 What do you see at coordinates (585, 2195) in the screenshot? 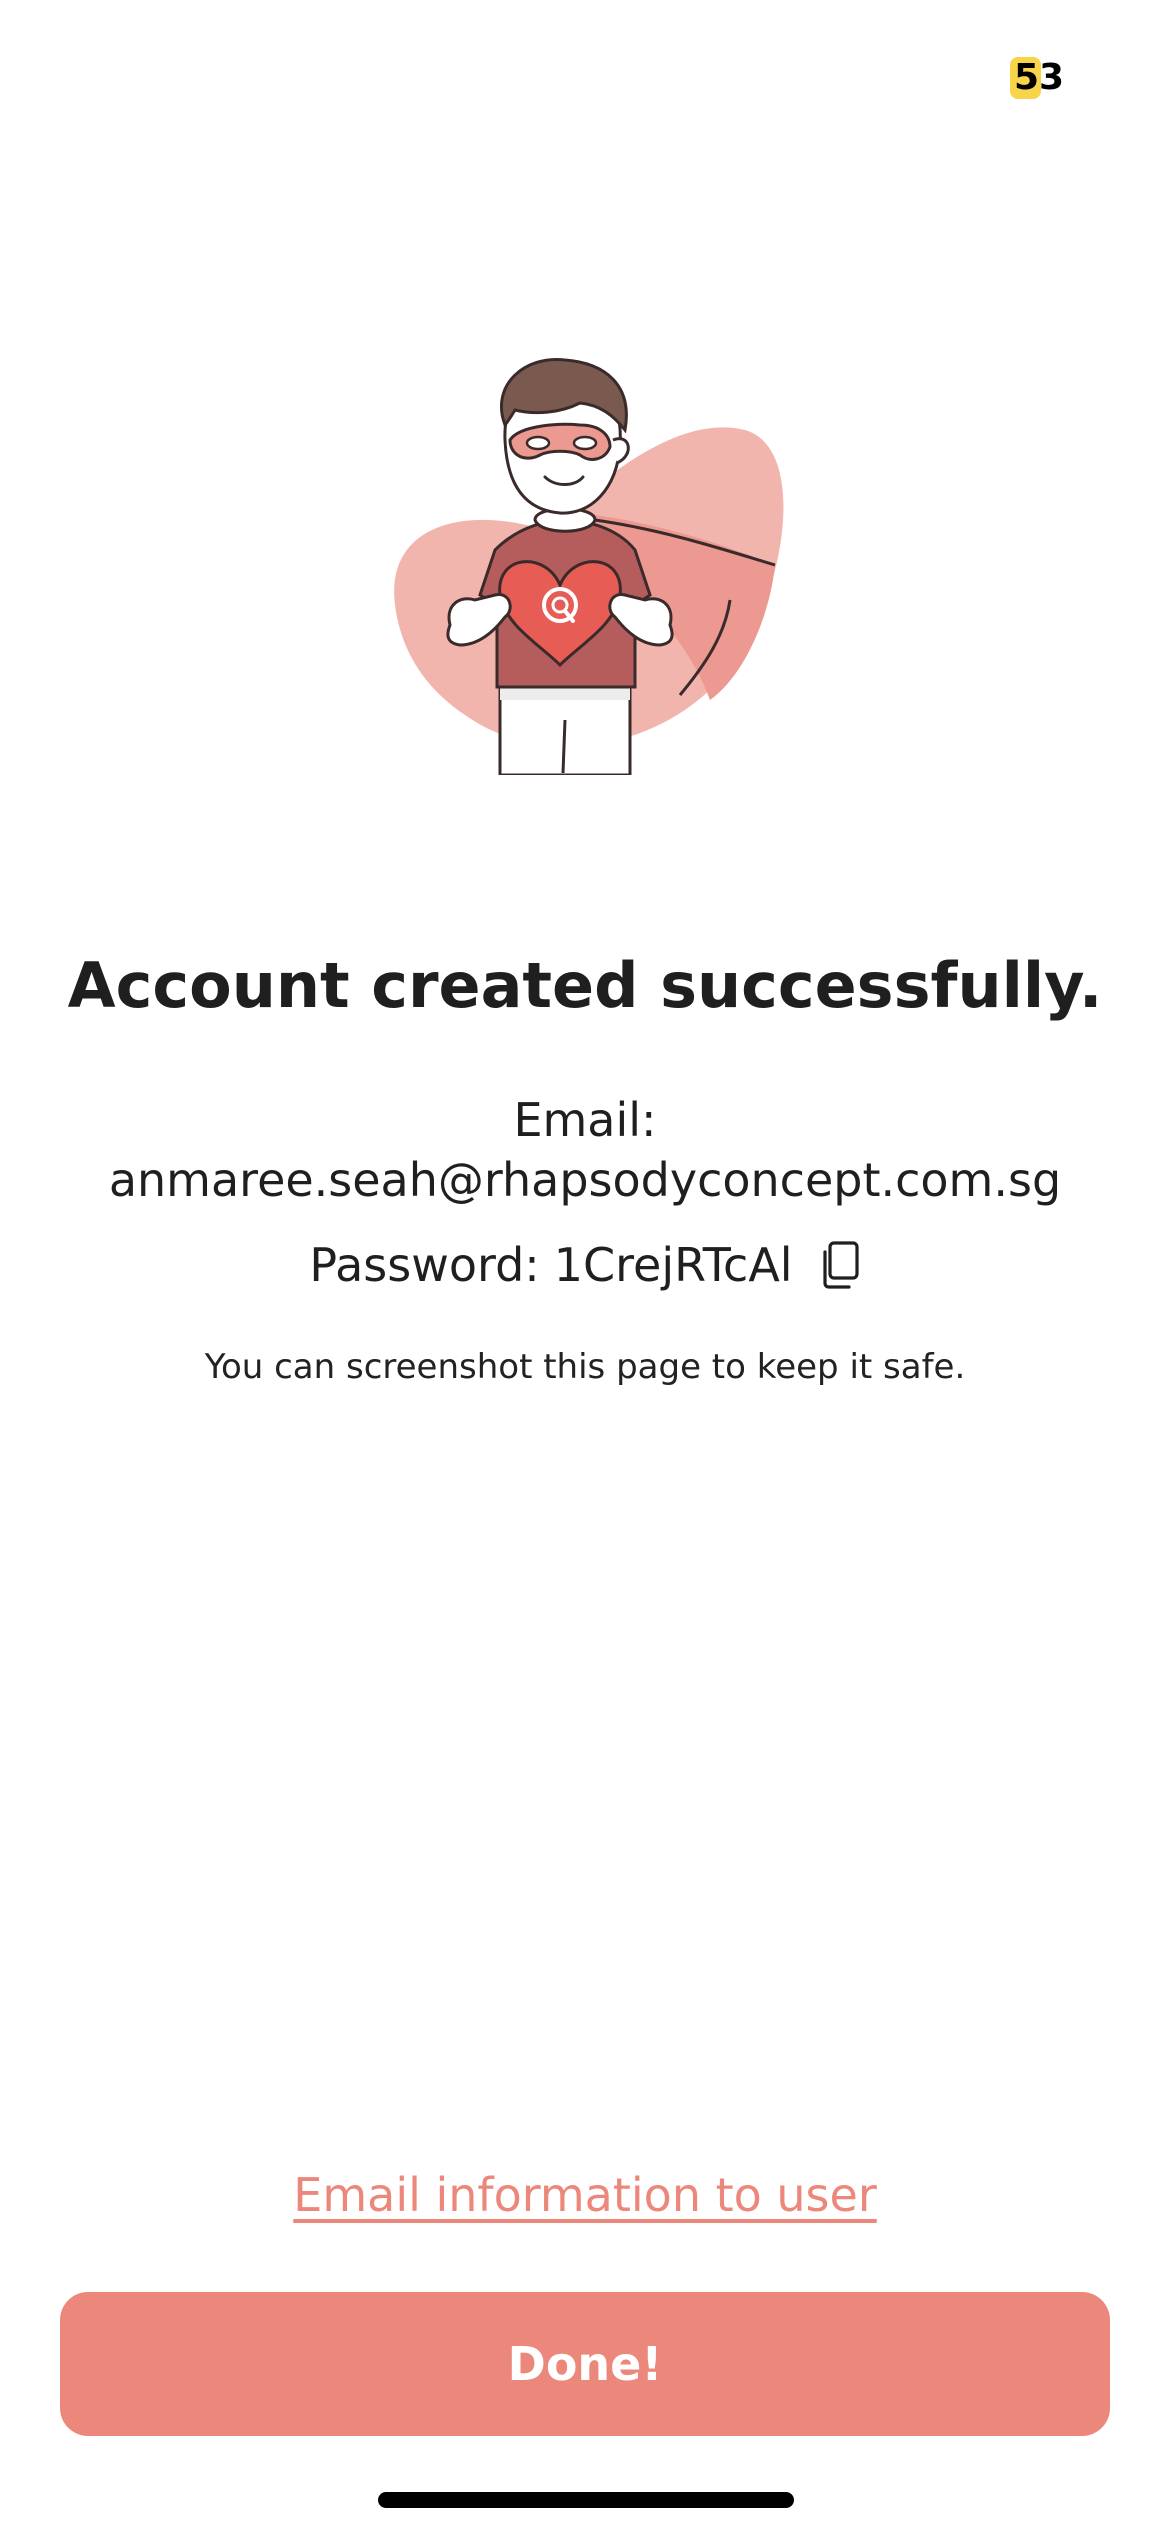
I see `email-information-link: Email information to user` at bounding box center [585, 2195].